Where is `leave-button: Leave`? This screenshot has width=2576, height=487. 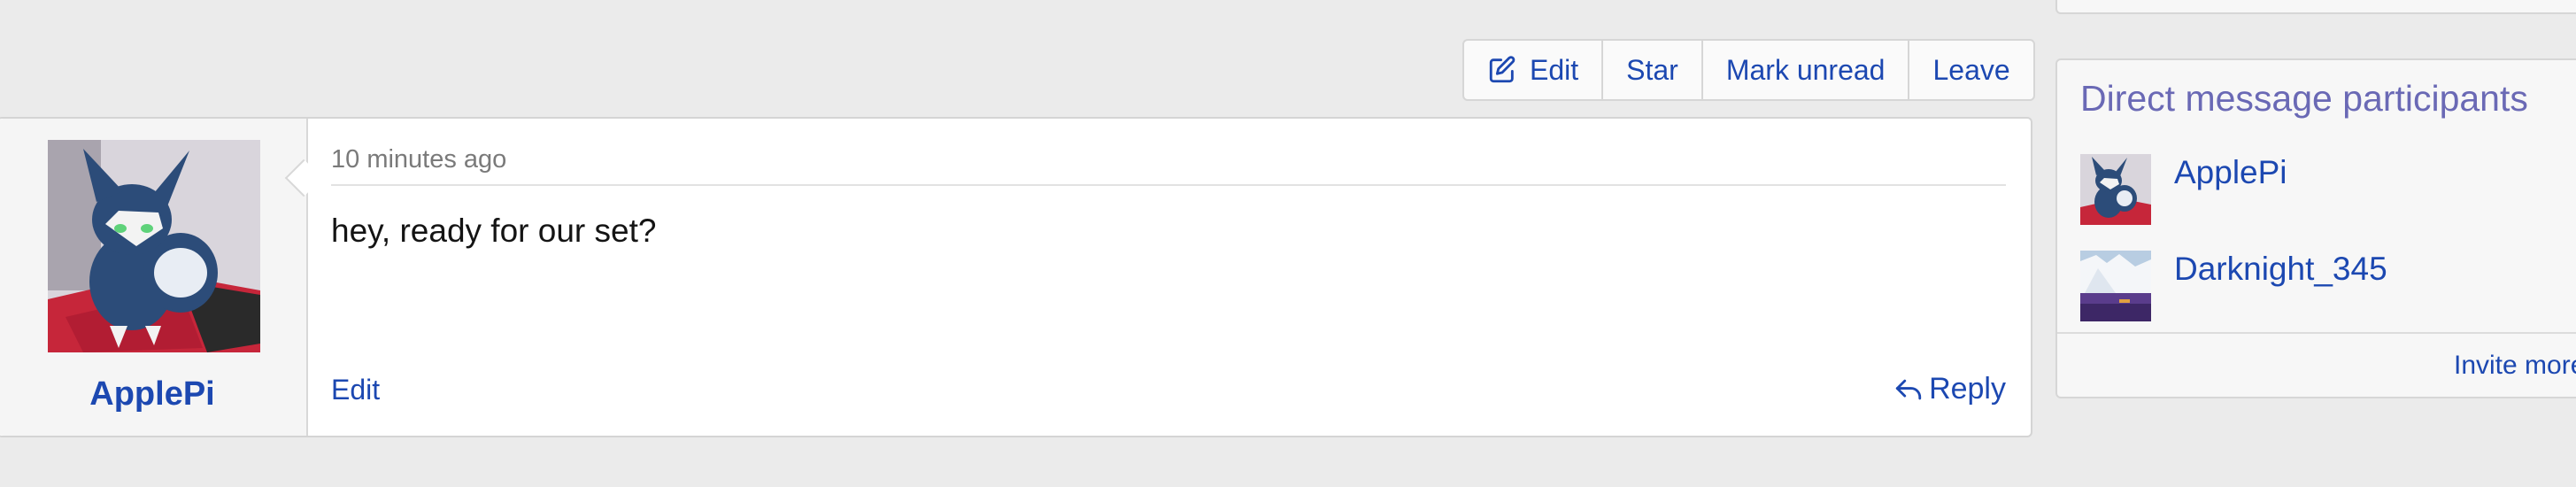 leave-button: Leave is located at coordinates (1970, 70).